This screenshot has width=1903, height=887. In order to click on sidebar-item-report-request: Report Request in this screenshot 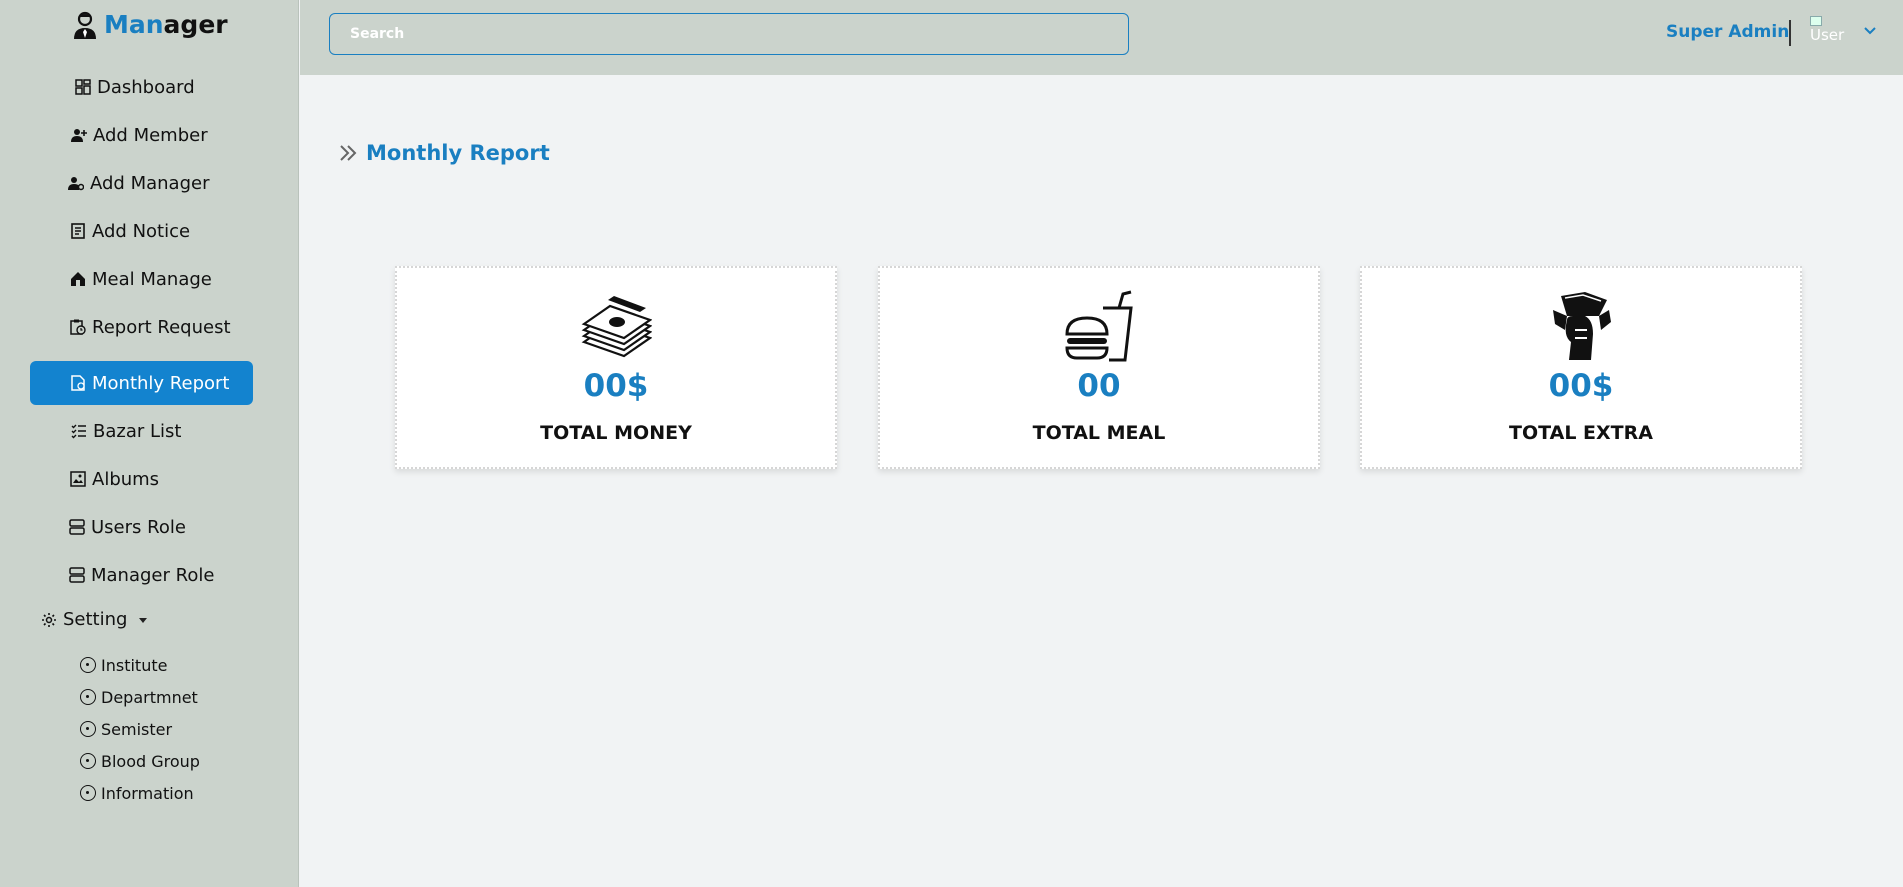, I will do `click(150, 327)`.